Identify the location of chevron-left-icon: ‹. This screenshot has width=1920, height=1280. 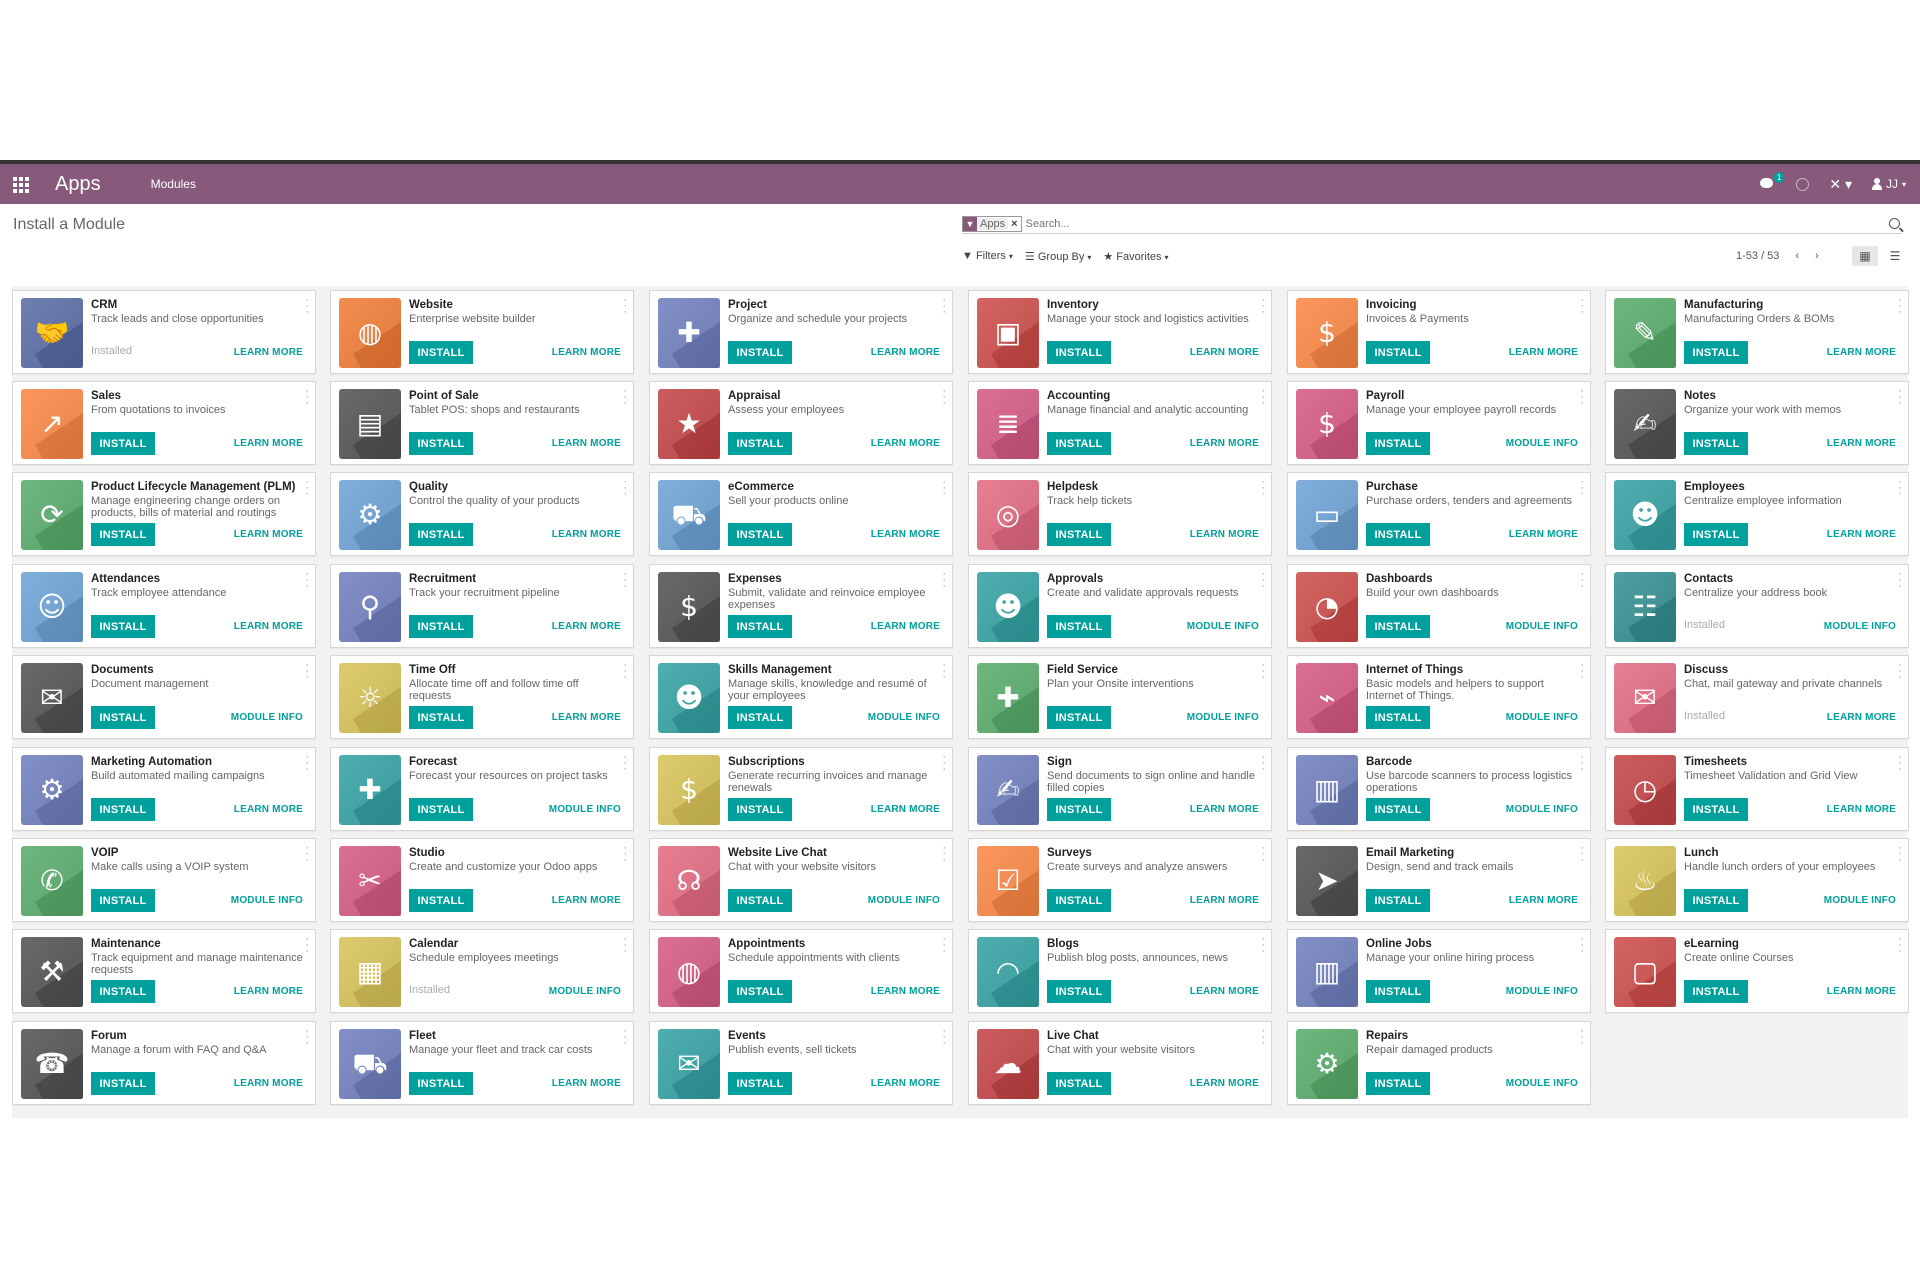
(1797, 256).